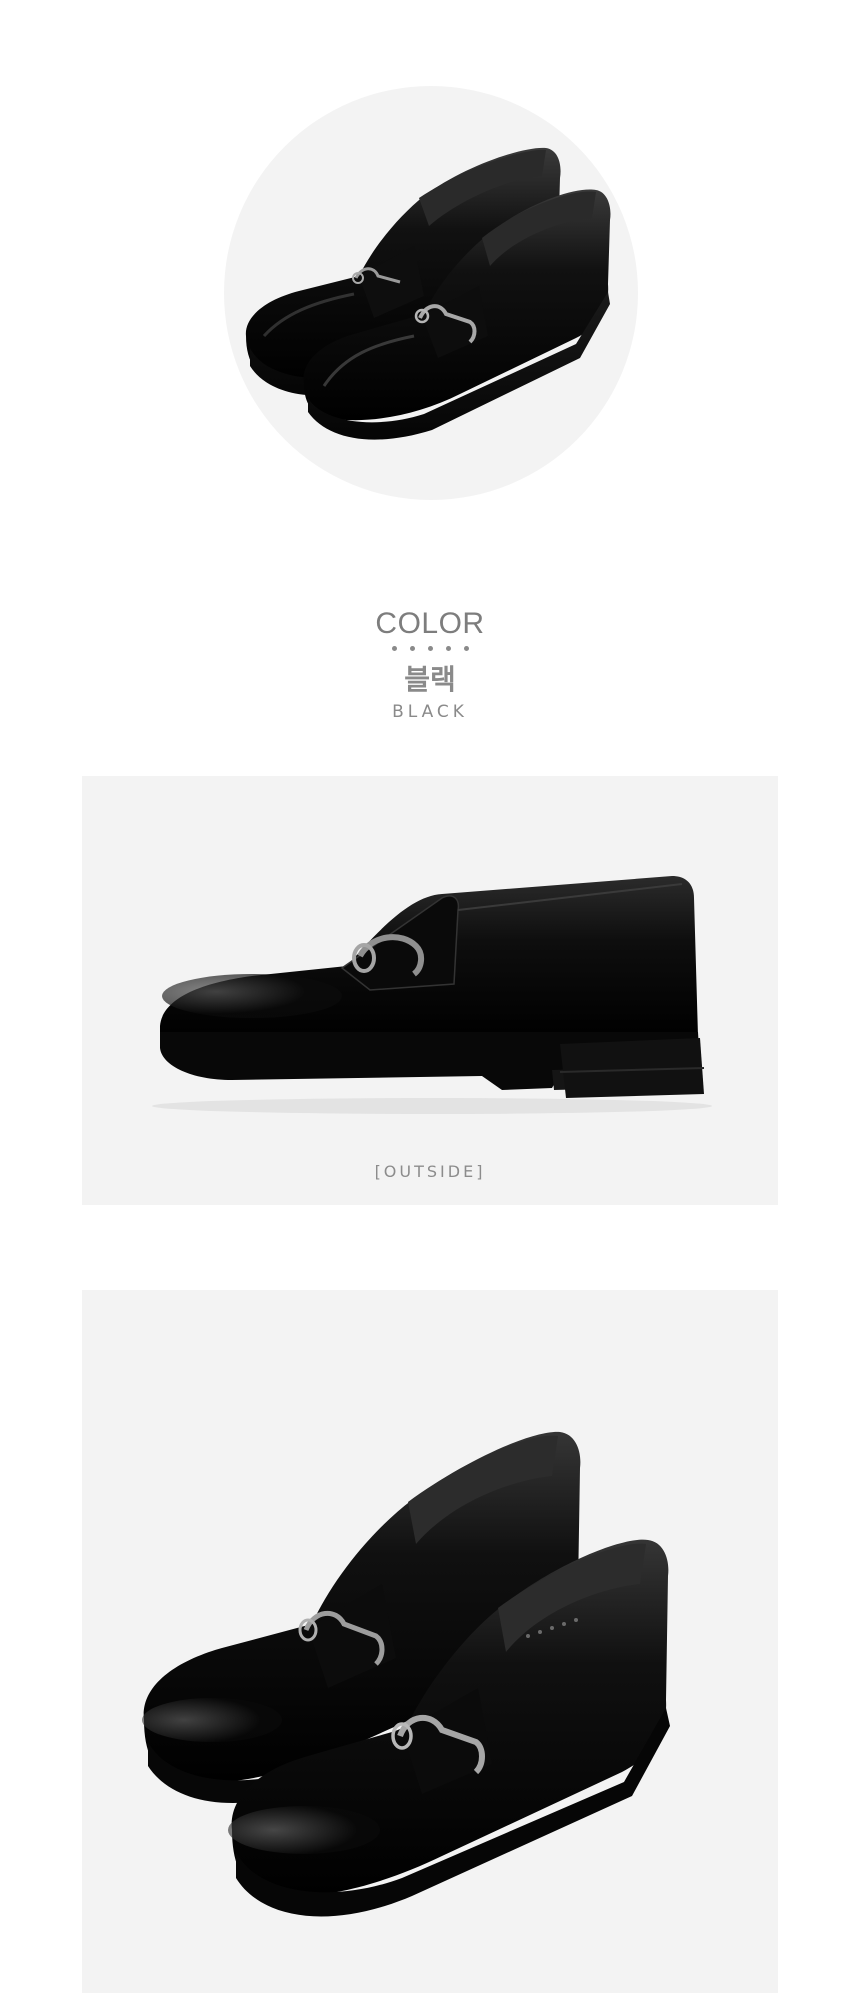 The height and width of the screenshot is (2013, 860). Describe the element at coordinates (430, 712) in the screenshot. I see `color-name-english: BLACK` at that location.